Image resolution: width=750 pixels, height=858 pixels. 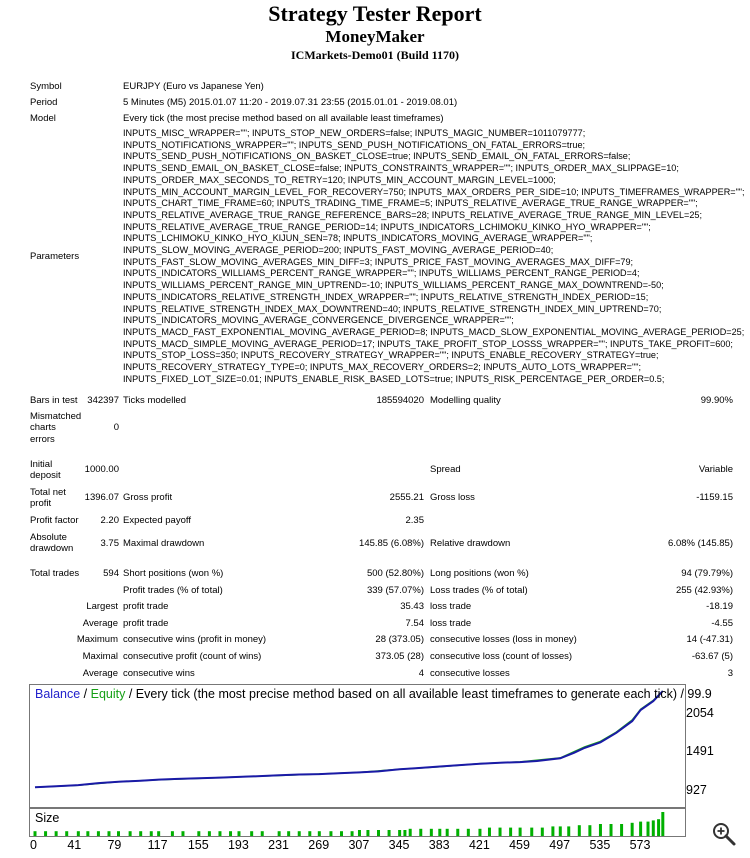 I want to click on y-tick-label: 2054, so click(x=700, y=712).